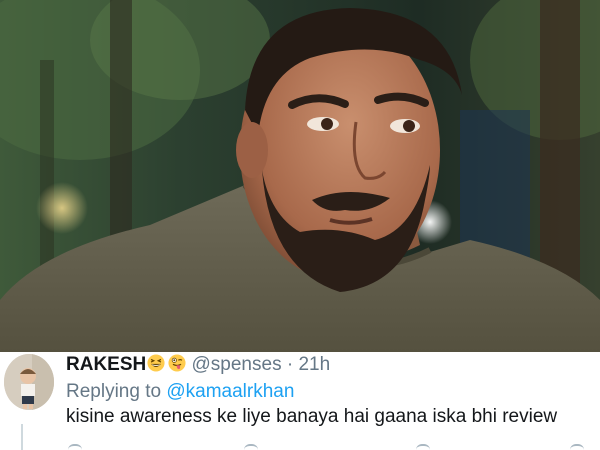  I want to click on avatar, so click(29, 382).